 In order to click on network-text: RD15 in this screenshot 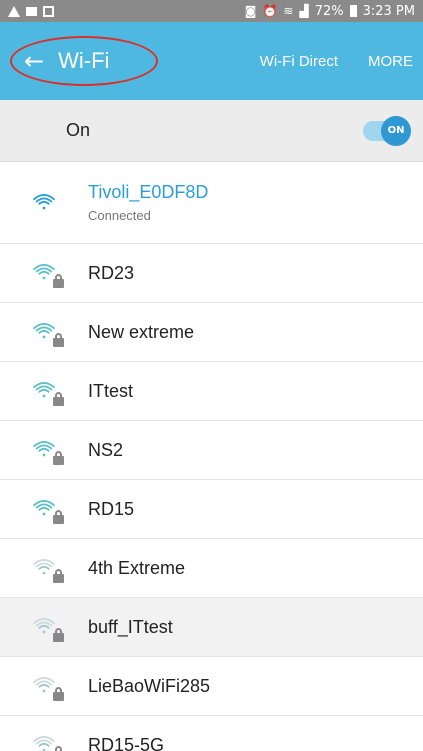, I will do `click(111, 509)`.